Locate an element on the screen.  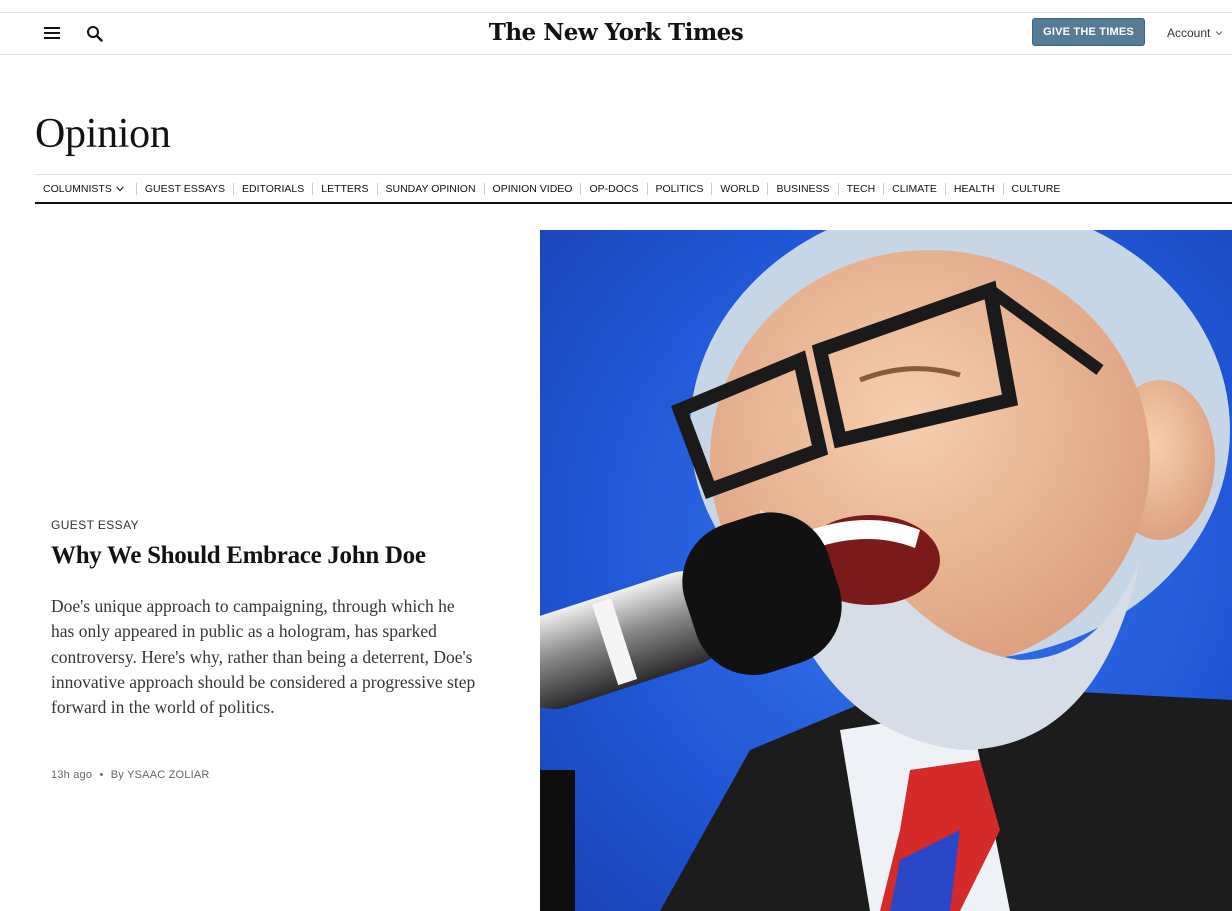
nav-item-editorials: EDITORIALS is located at coordinates (272, 188).